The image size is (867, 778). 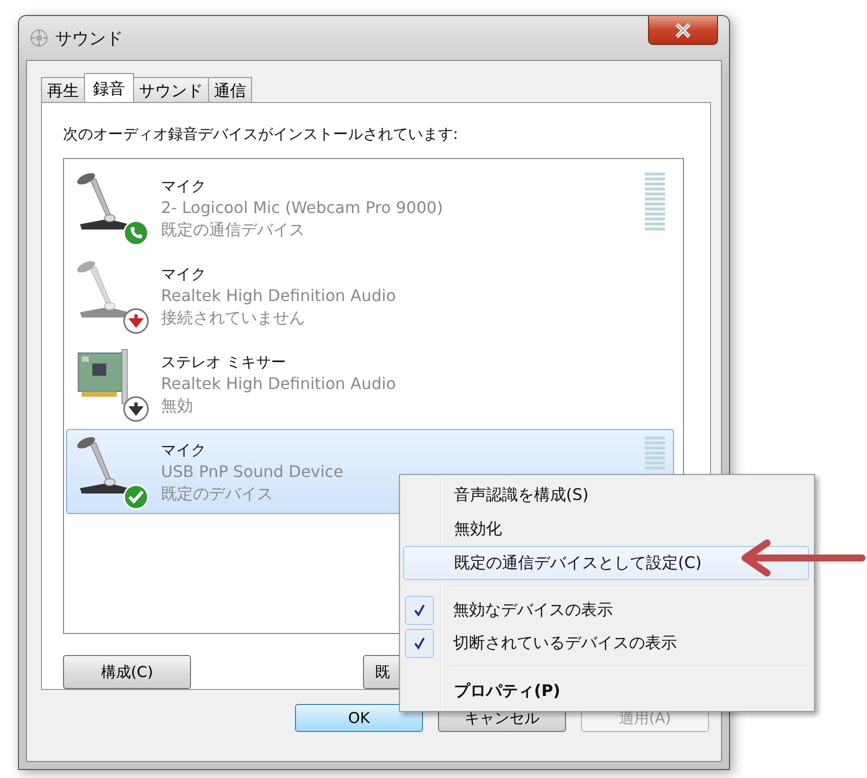 What do you see at coordinates (223, 362) in the screenshot?
I see `device-name: ステレオ ミキサー` at bounding box center [223, 362].